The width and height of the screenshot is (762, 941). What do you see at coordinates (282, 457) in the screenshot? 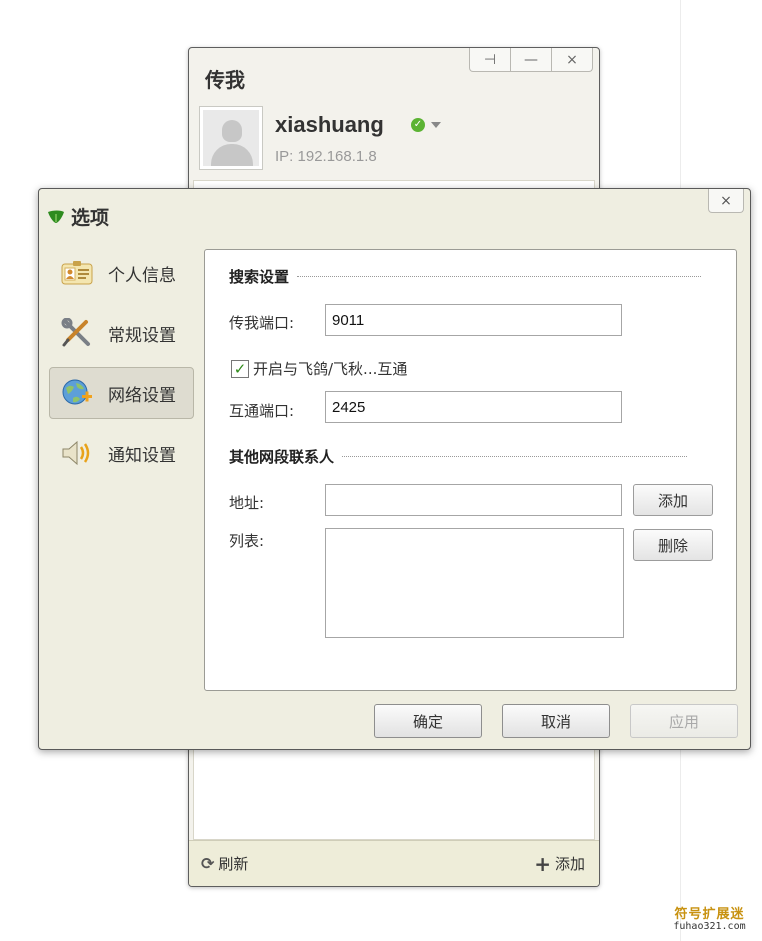
I see `other-contacts-heading: 其他网段联系人` at bounding box center [282, 457].